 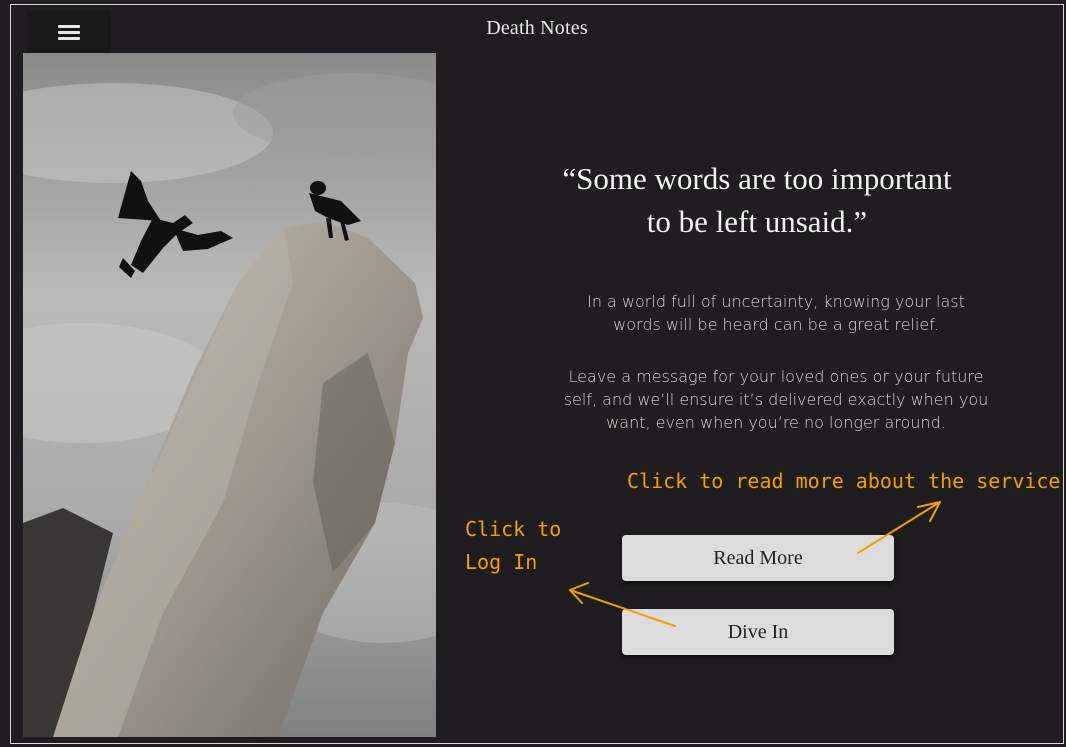 I want to click on quote-line-1: “Some words are too important, so click(x=757, y=178).